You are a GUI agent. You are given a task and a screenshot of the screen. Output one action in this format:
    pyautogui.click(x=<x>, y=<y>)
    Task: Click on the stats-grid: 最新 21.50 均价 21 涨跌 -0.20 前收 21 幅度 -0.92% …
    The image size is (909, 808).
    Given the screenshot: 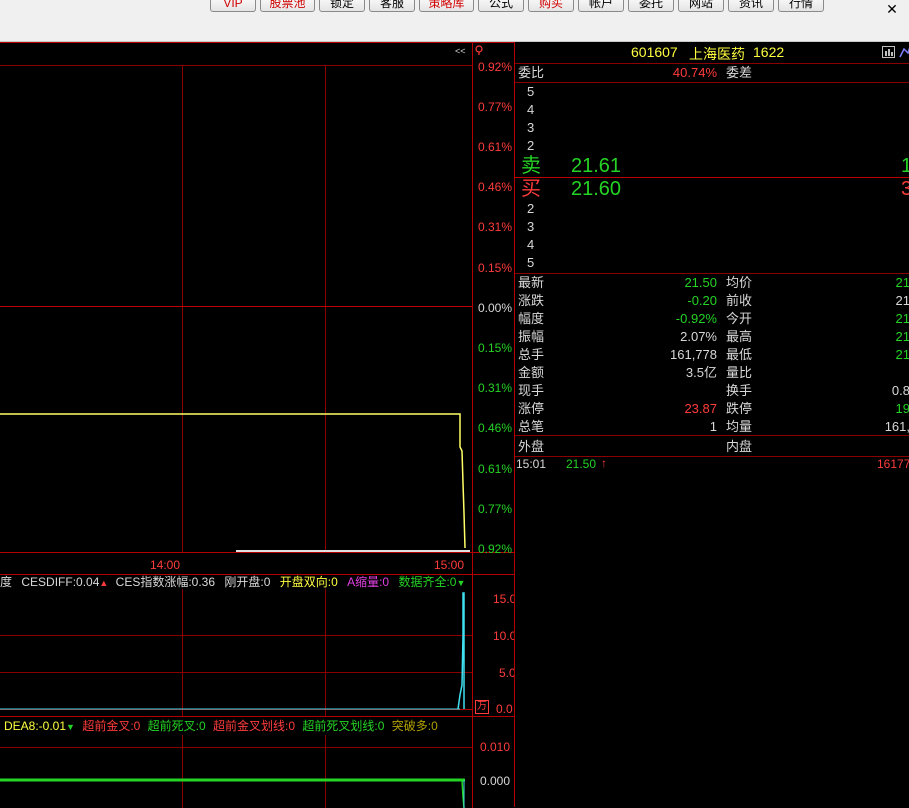 What is the action you would take?
    pyautogui.click(x=712, y=356)
    